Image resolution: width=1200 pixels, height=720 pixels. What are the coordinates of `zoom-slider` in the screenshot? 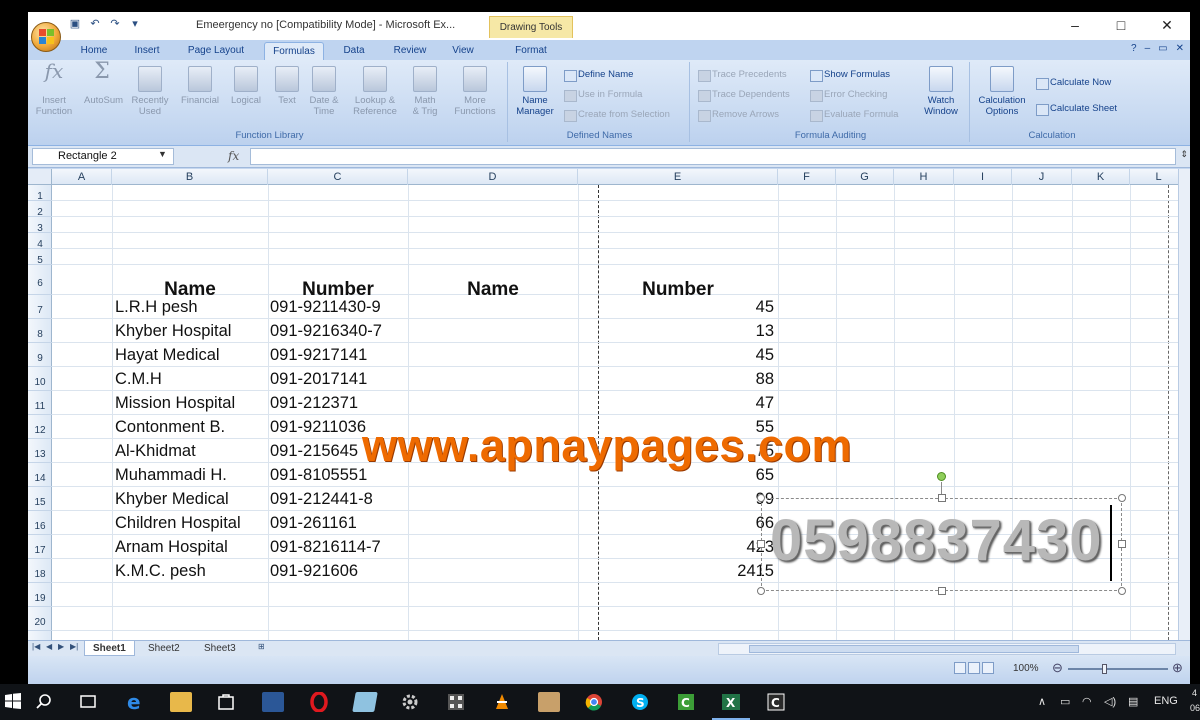 It's located at (1118, 669).